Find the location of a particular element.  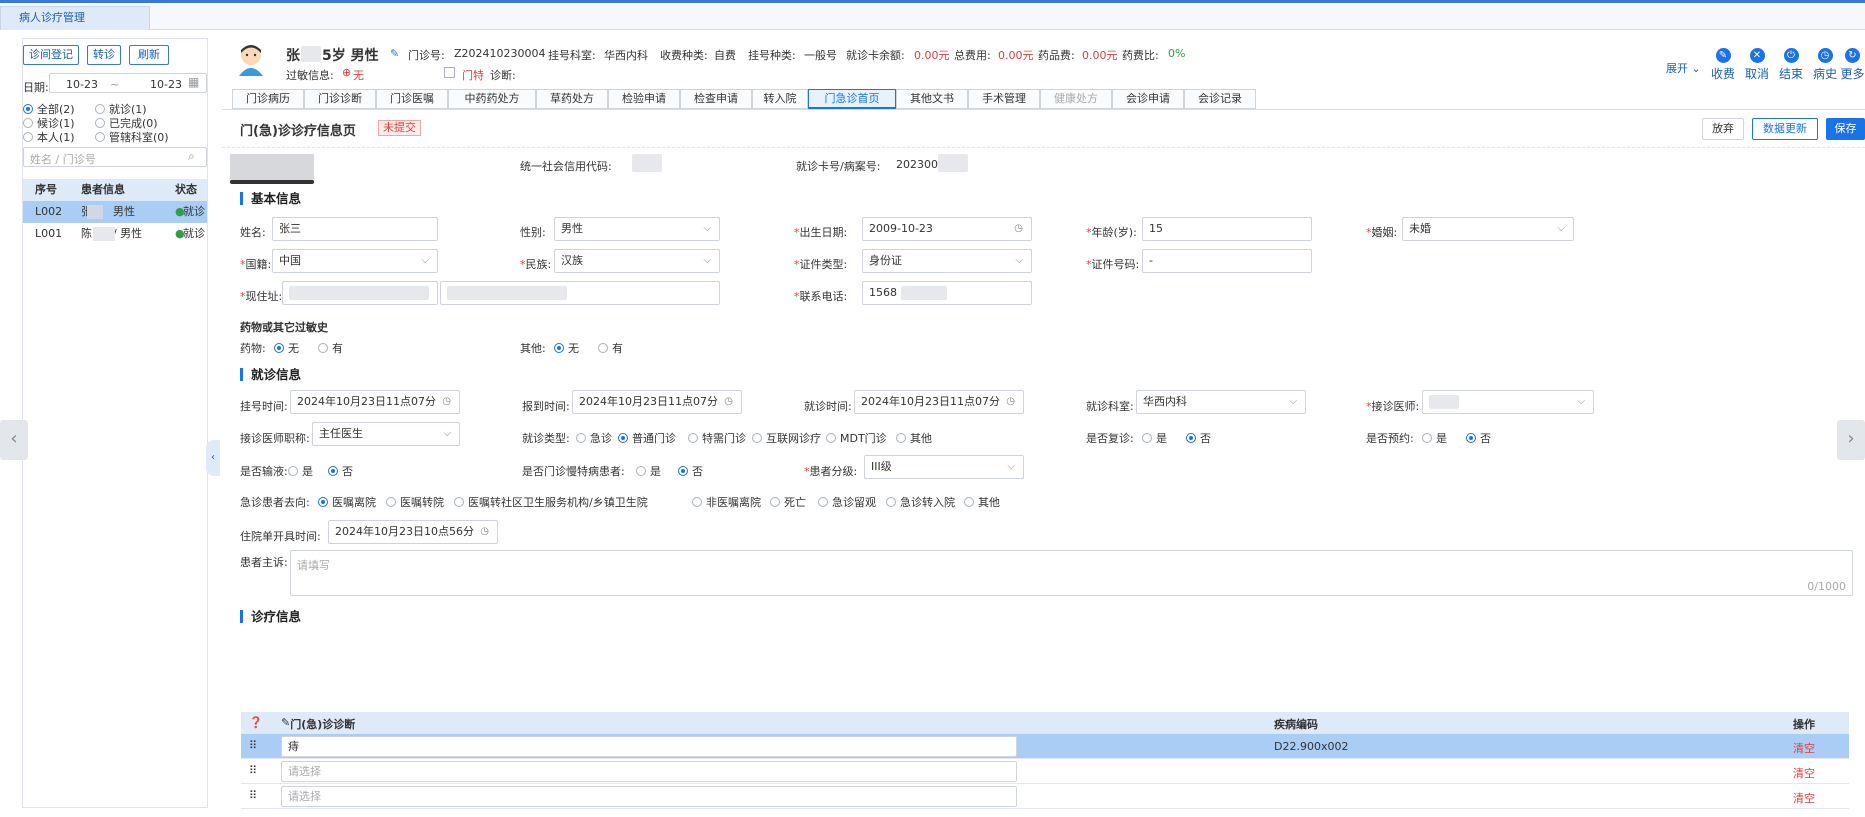

revisit-yes-radio: 是 is located at coordinates (1154, 438).